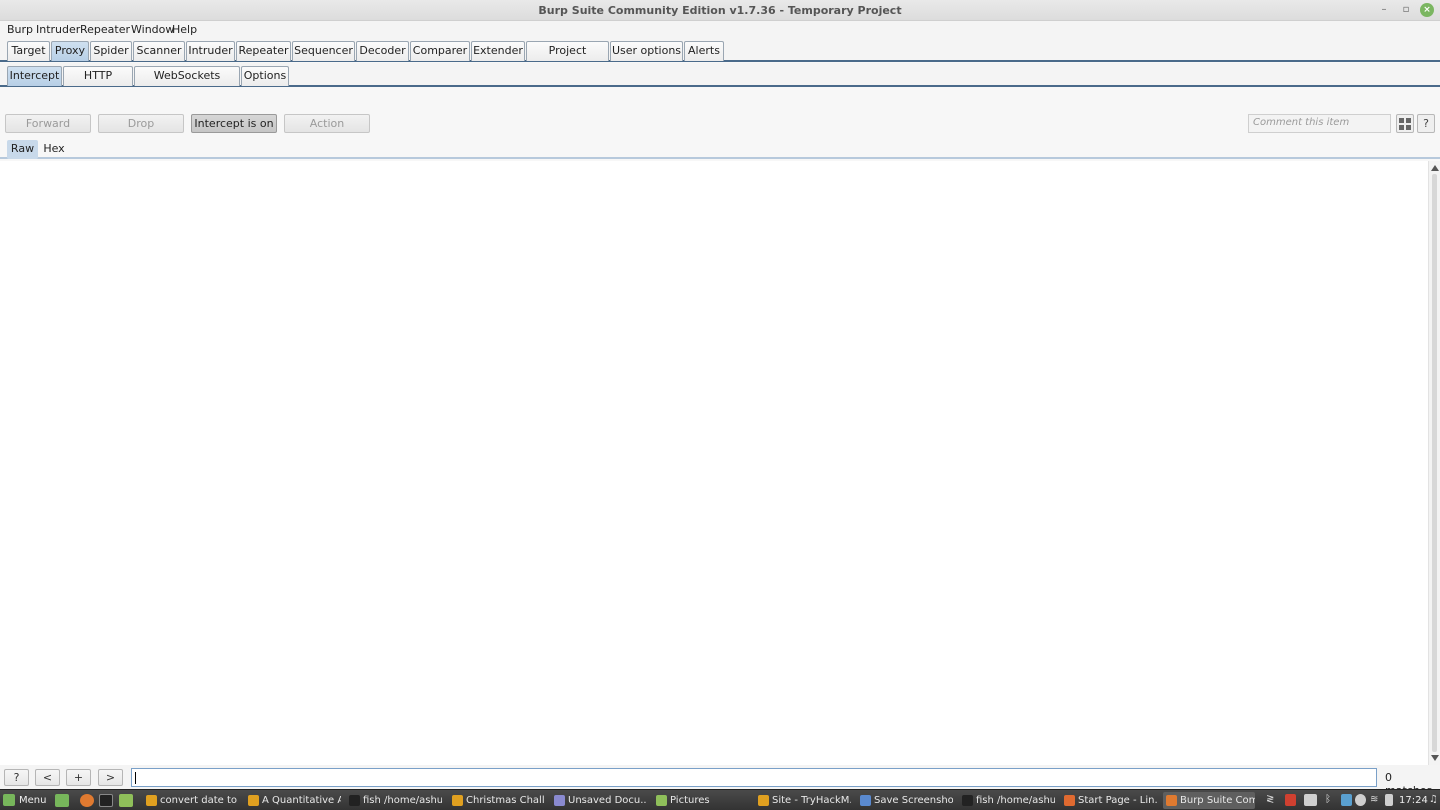 This screenshot has width=1440, height=810. Describe the element at coordinates (159, 51) in the screenshot. I see `tab-scanner: Scanner` at that location.